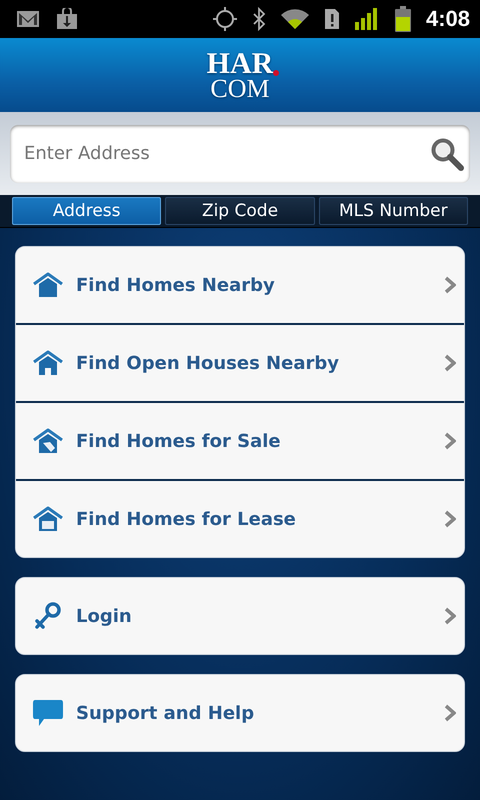  I want to click on menu-item: Find Open Houses Nearby, so click(240, 362).